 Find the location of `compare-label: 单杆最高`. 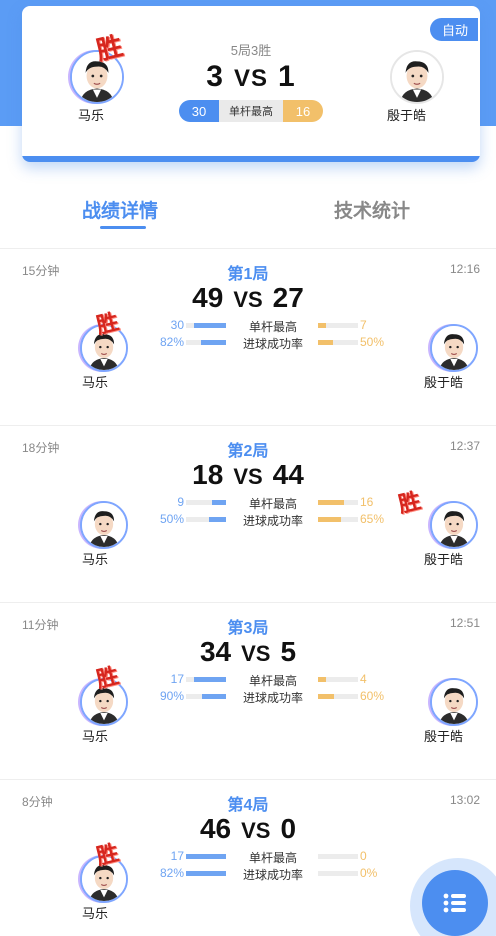

compare-label: 单杆最高 is located at coordinates (251, 111).